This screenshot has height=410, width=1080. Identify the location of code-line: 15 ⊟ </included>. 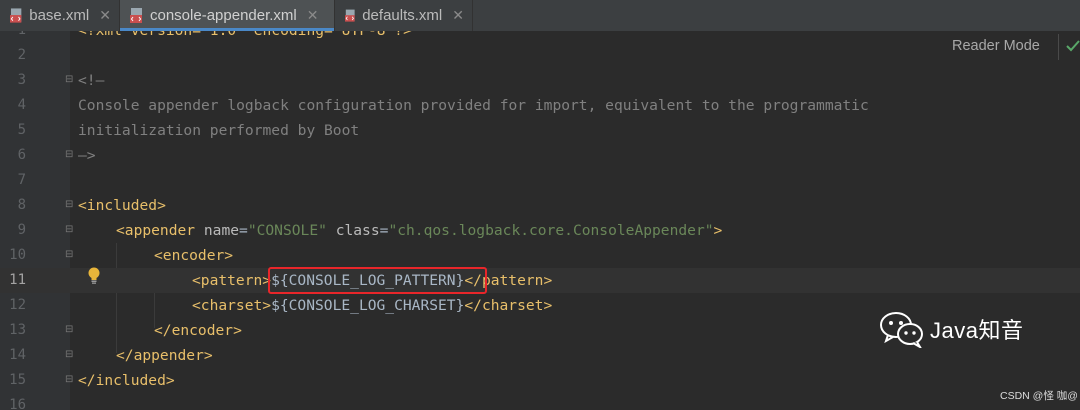
(540, 380).